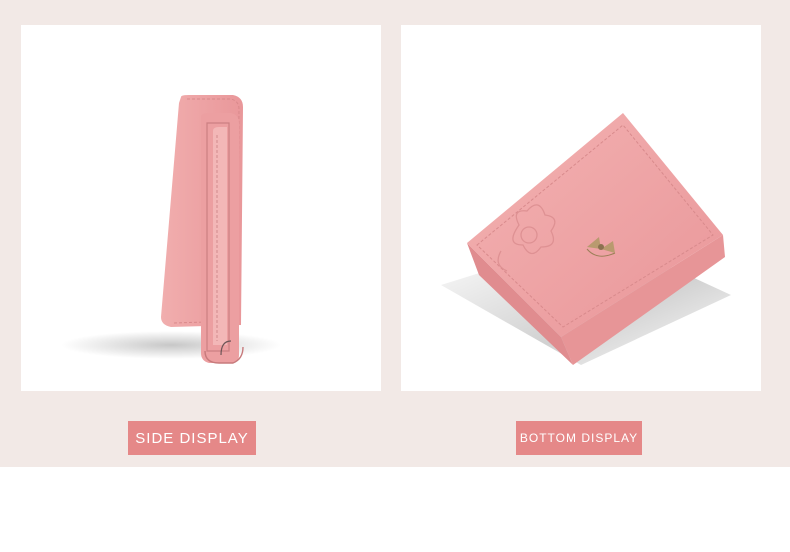 The image size is (790, 552). Describe the element at coordinates (171, 229) in the screenshot. I see `wallet-side-image` at that location.